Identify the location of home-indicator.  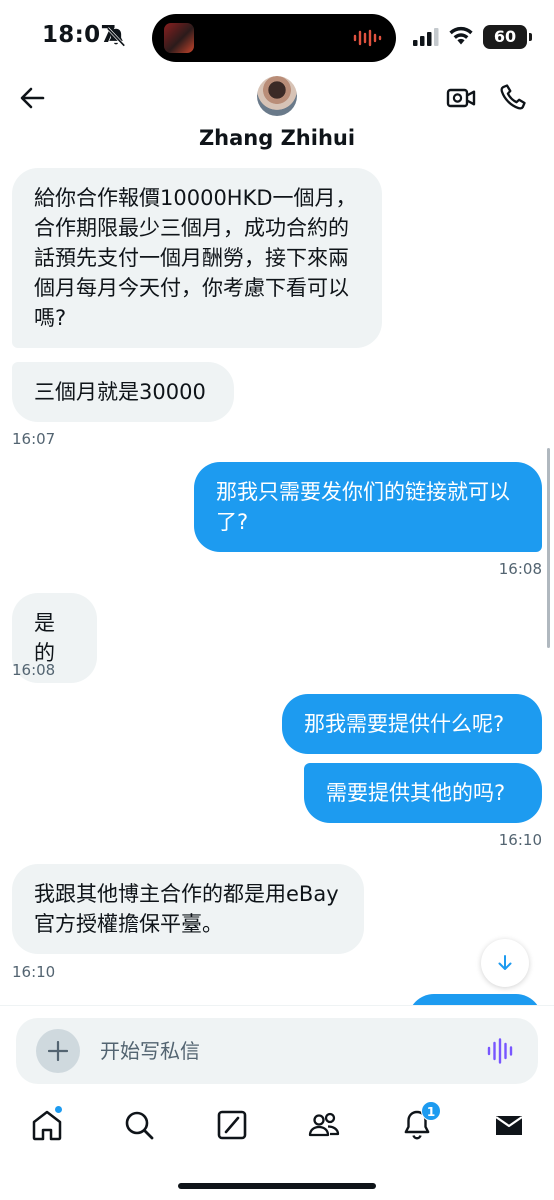
(277, 1186).